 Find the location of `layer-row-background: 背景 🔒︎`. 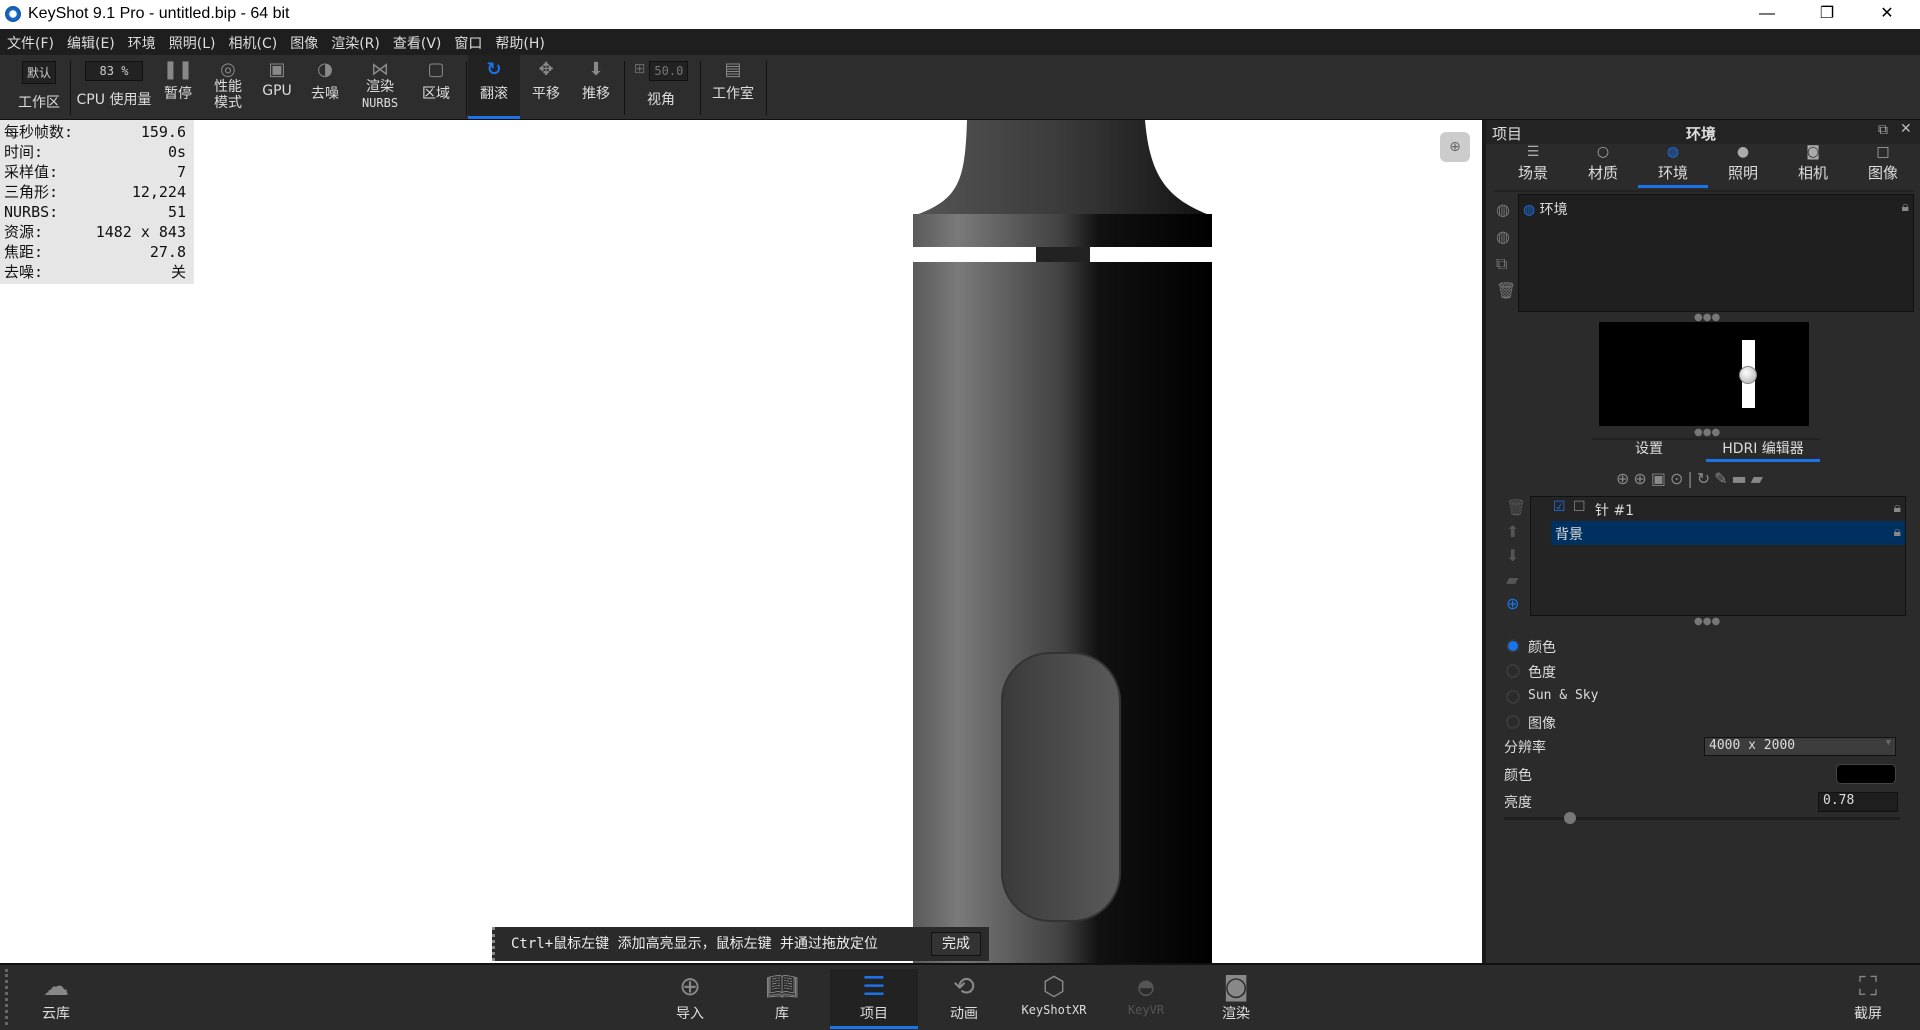

layer-row-background: 背景 🔒︎ is located at coordinates (1728, 533).